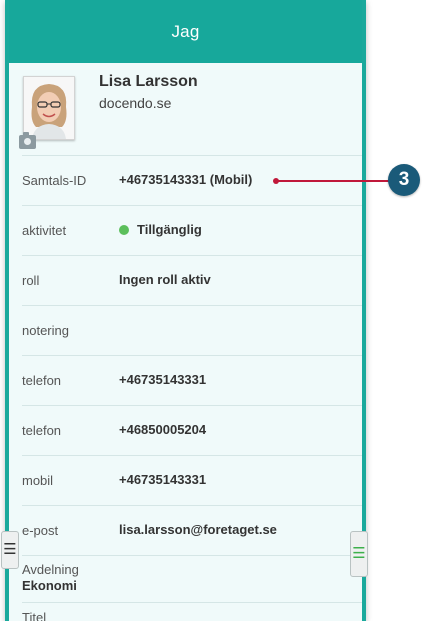  What do you see at coordinates (192, 578) in the screenshot?
I see `detail-row-department: Avdelning Ekonomi` at bounding box center [192, 578].